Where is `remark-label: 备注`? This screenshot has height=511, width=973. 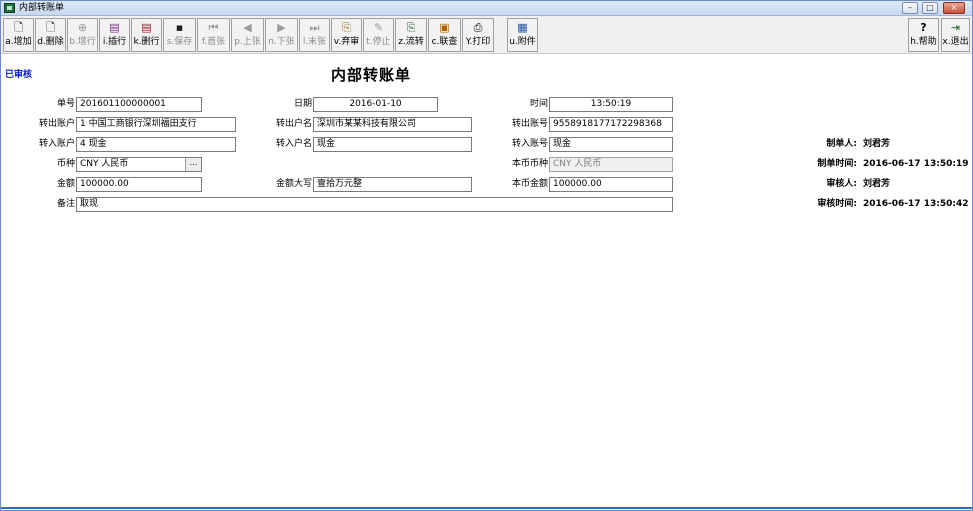
remark-label: 备注 is located at coordinates (65, 204).